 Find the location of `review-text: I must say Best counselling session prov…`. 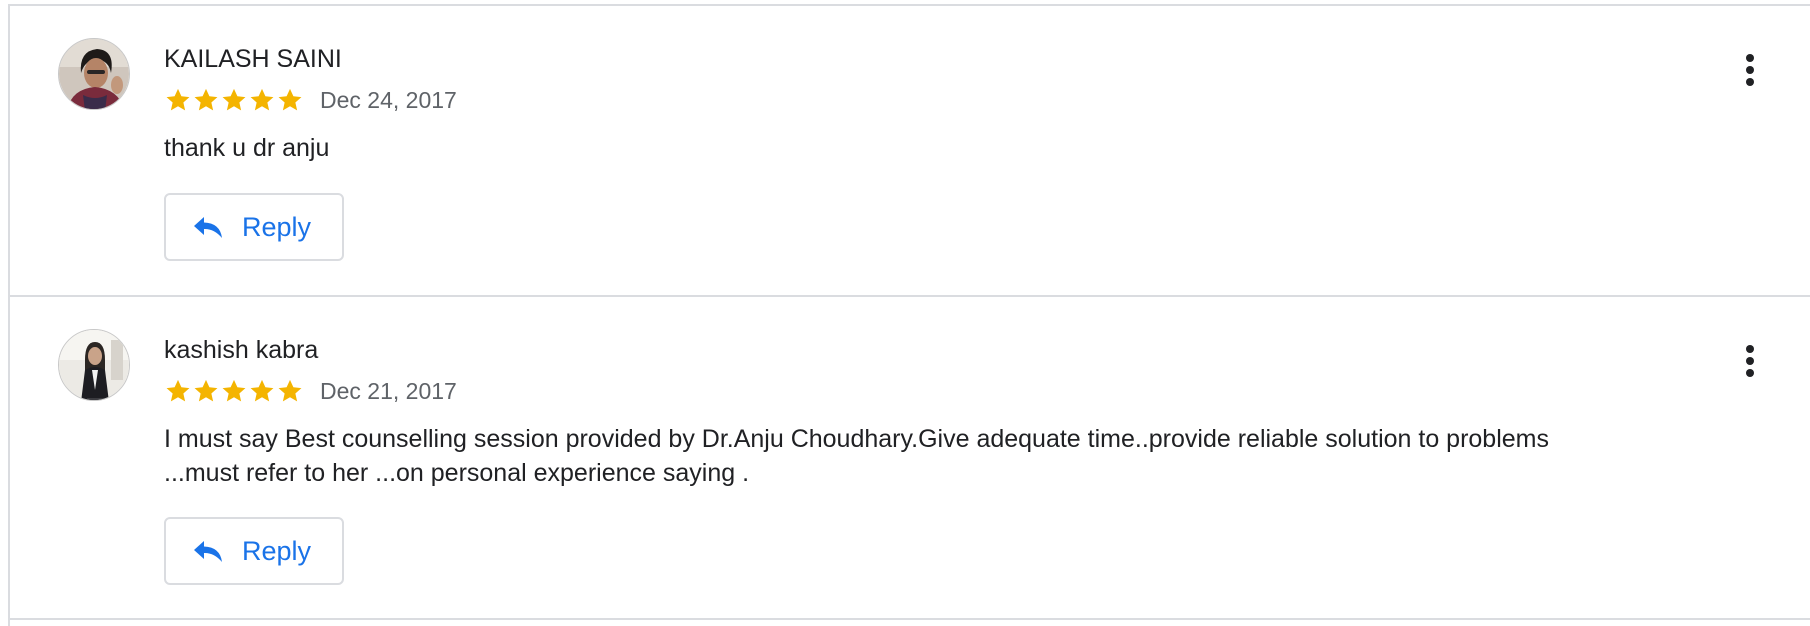

review-text: I must say Best counselling session prov… is located at coordinates (856, 456).